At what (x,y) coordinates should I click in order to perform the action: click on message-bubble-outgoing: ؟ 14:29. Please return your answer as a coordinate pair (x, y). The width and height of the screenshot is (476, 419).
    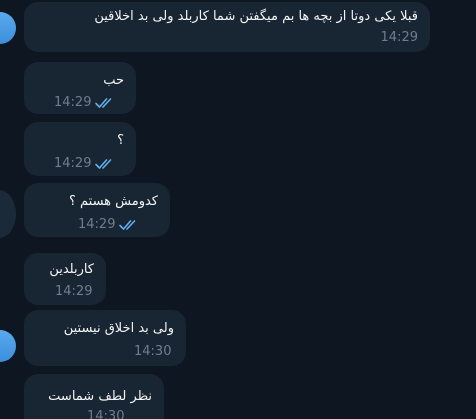
    Looking at the image, I should click on (80, 149).